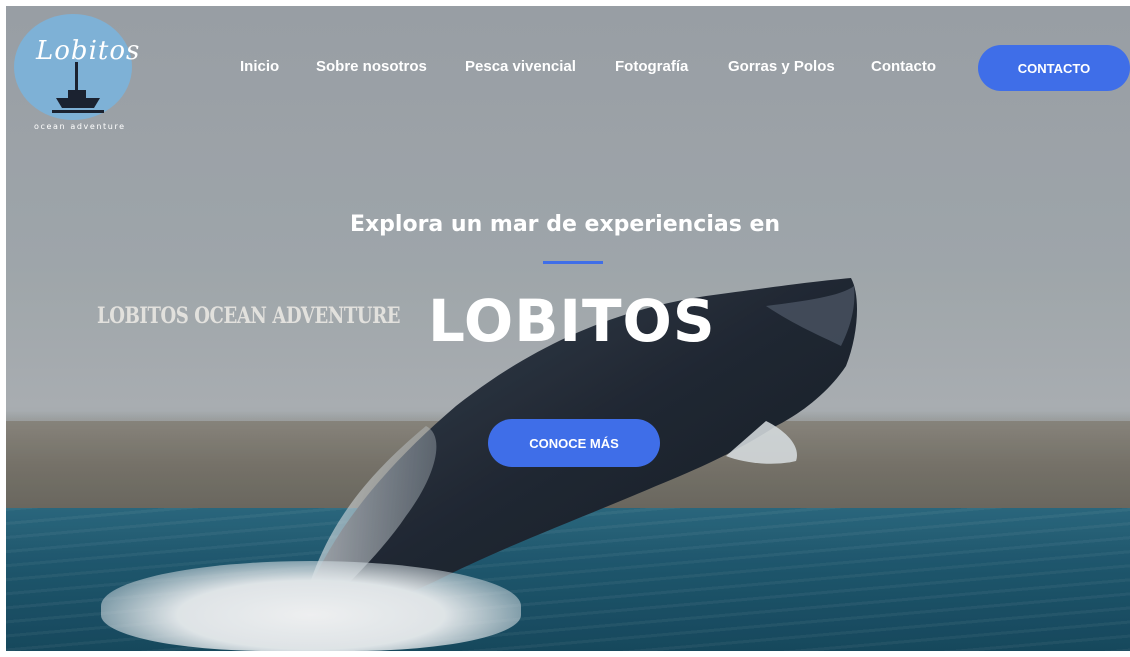 The width and height of the screenshot is (1130, 657). I want to click on hero-subtitle: Explora un mar de experiencias en, so click(565, 224).